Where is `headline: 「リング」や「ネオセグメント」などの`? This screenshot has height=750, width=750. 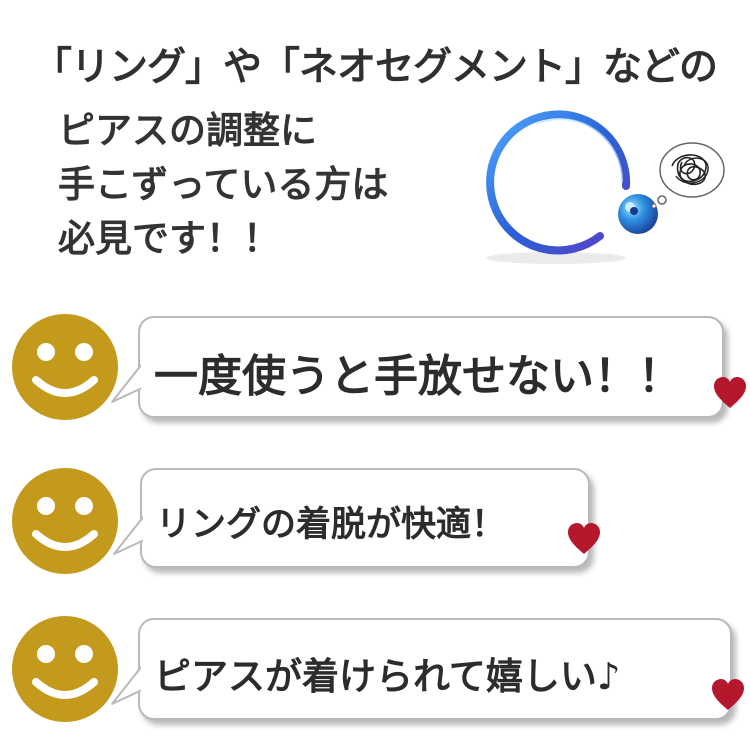 headline: 「リング」や「ネオセグメント」などの is located at coordinates (375, 67).